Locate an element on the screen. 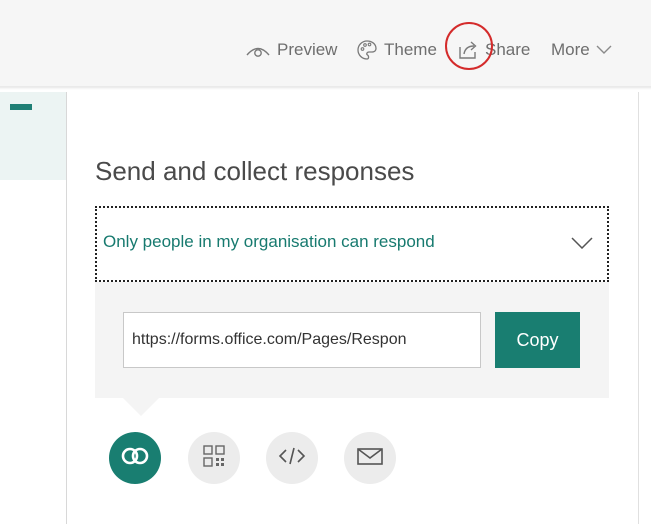  theme-button: Theme is located at coordinates (396, 50).